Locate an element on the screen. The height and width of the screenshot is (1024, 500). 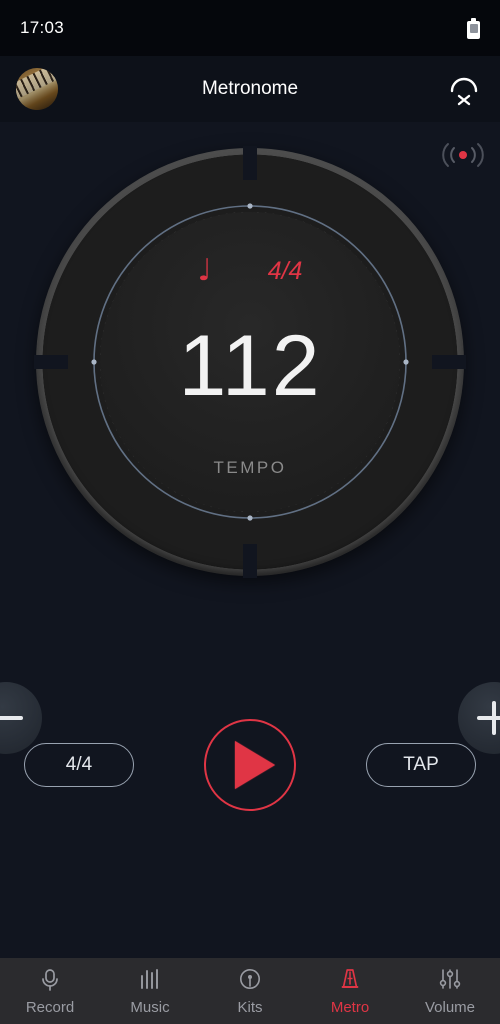
transport-row: 4/4 TAP is located at coordinates (250, 765).